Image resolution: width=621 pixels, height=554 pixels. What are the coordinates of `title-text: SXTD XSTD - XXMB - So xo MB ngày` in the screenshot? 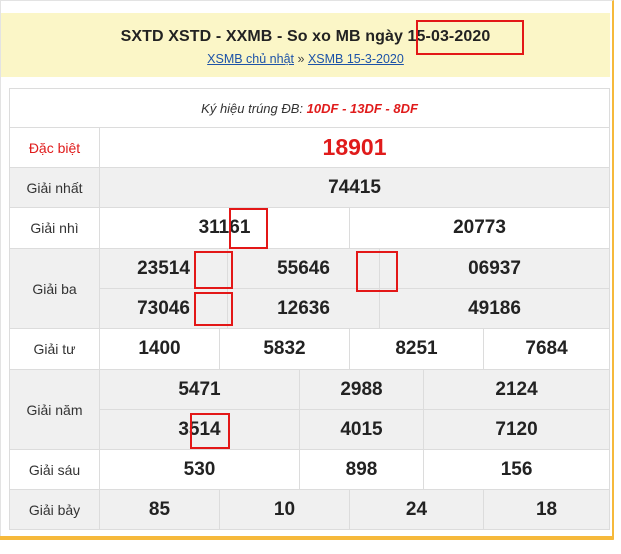 It's located at (261, 36).